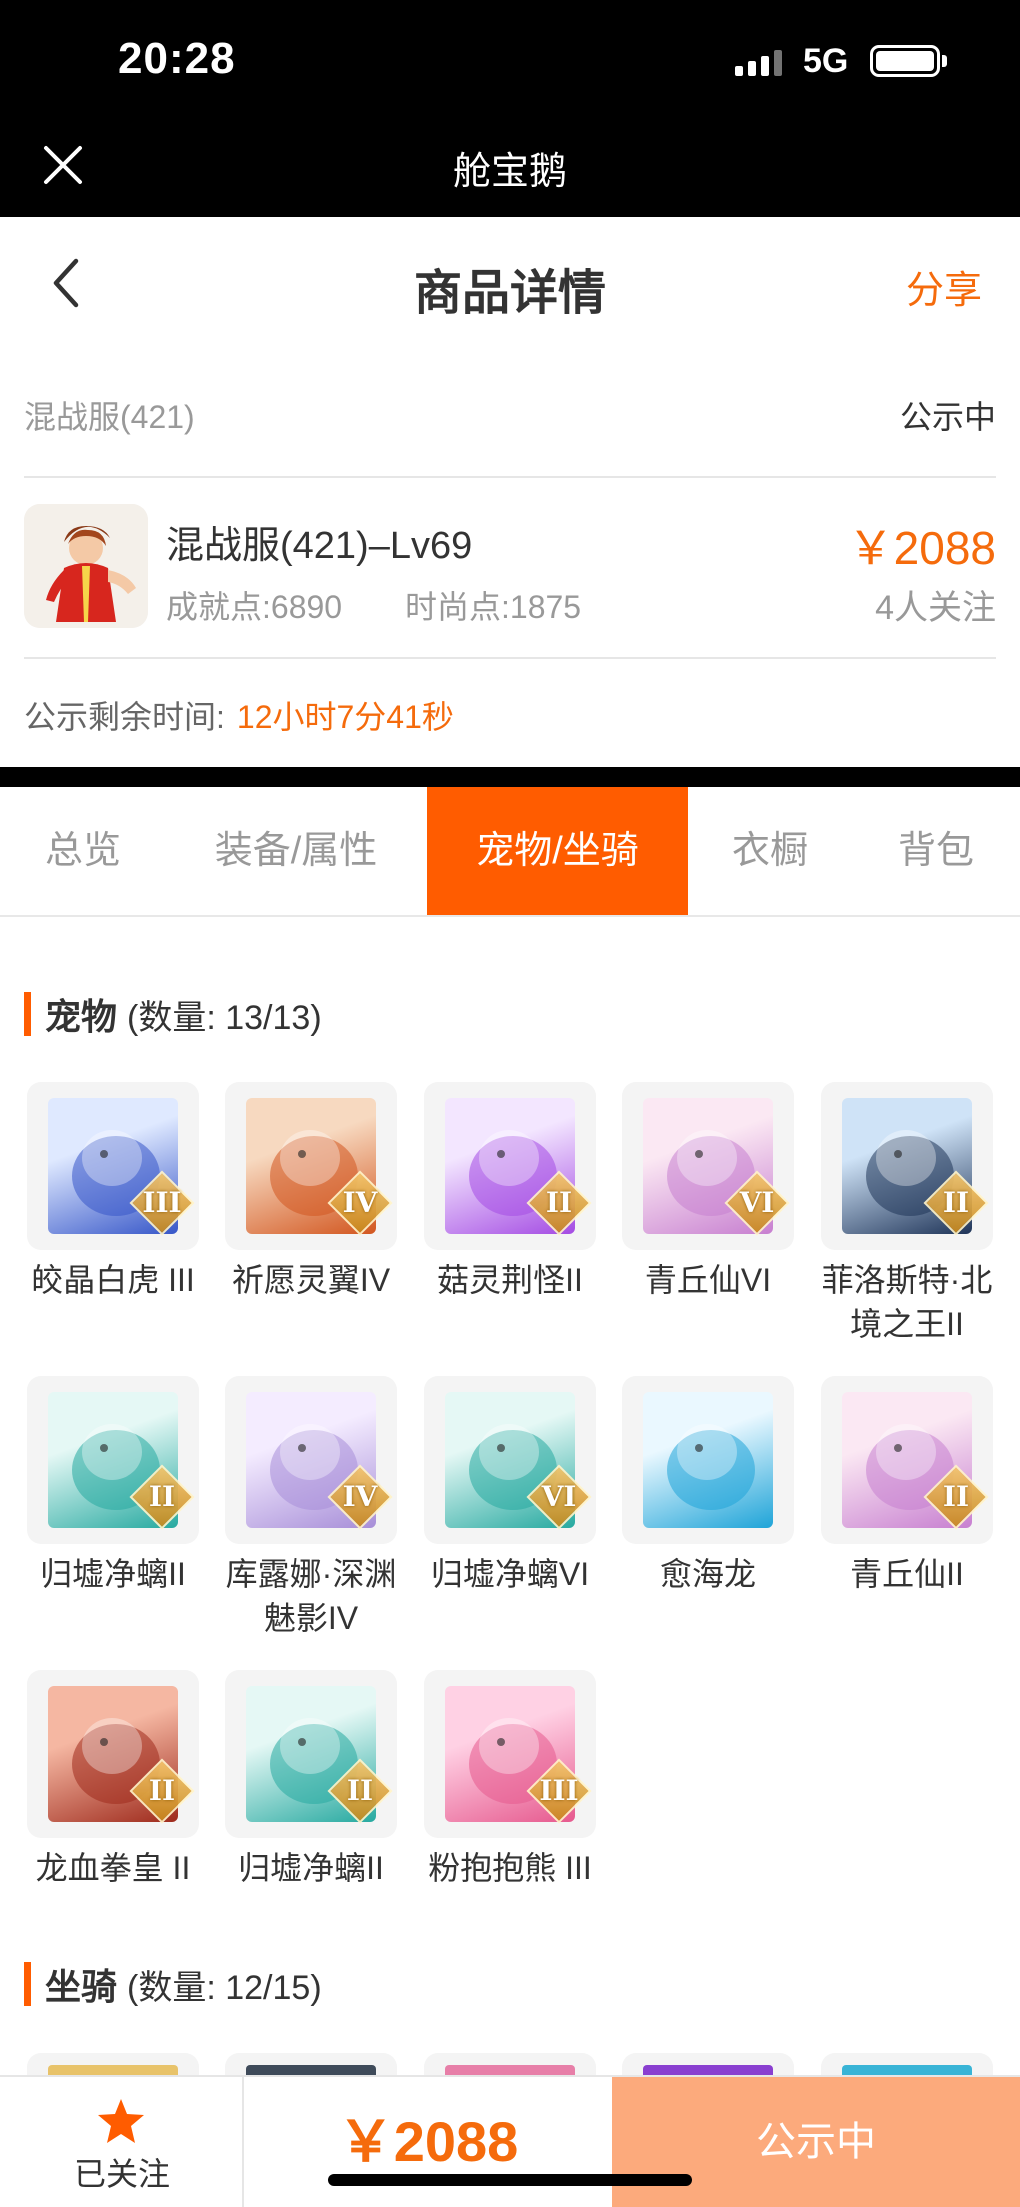 The height and width of the screenshot is (2207, 1020). I want to click on bottom-bar: 已关注 ￥2088 公示中, so click(510, 2141).